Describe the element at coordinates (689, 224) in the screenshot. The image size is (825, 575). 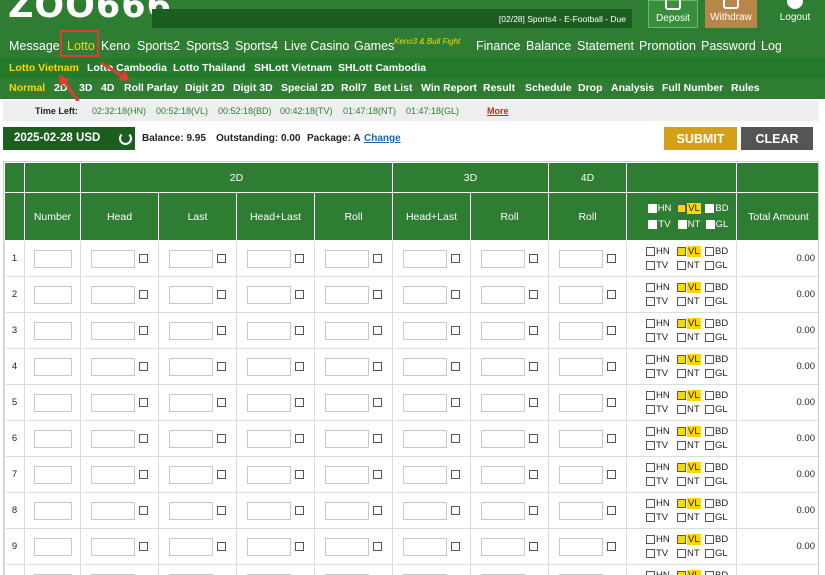
I see `region-header-nt: NT` at that location.